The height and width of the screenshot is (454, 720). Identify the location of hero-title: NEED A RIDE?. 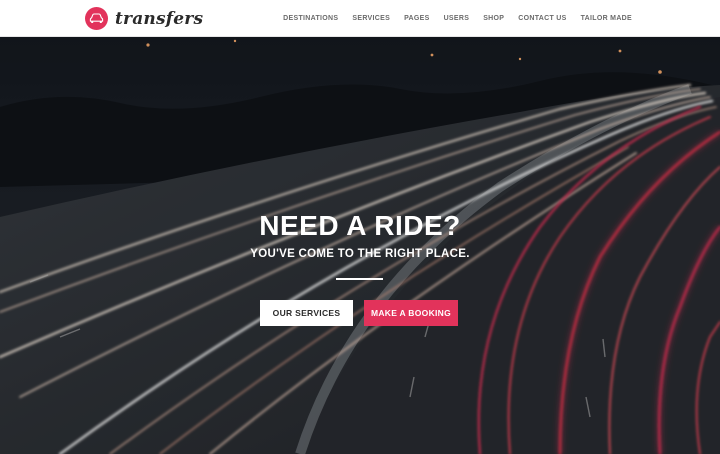
(360, 225).